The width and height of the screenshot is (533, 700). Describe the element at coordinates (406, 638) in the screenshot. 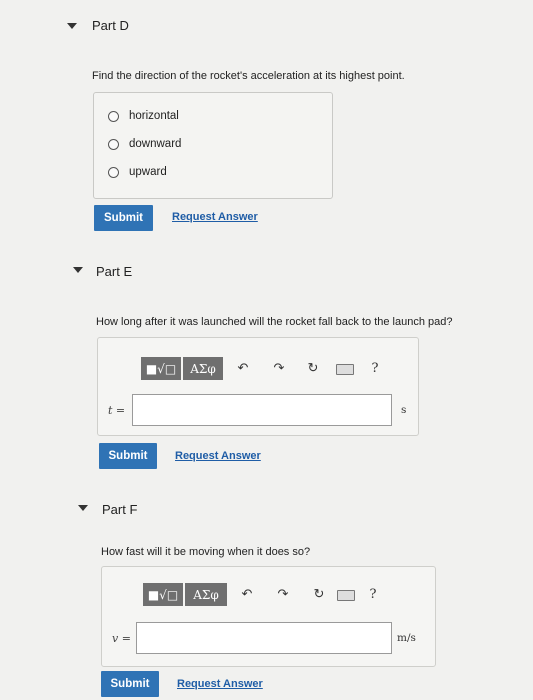

I see `unit-label: m/s` at that location.